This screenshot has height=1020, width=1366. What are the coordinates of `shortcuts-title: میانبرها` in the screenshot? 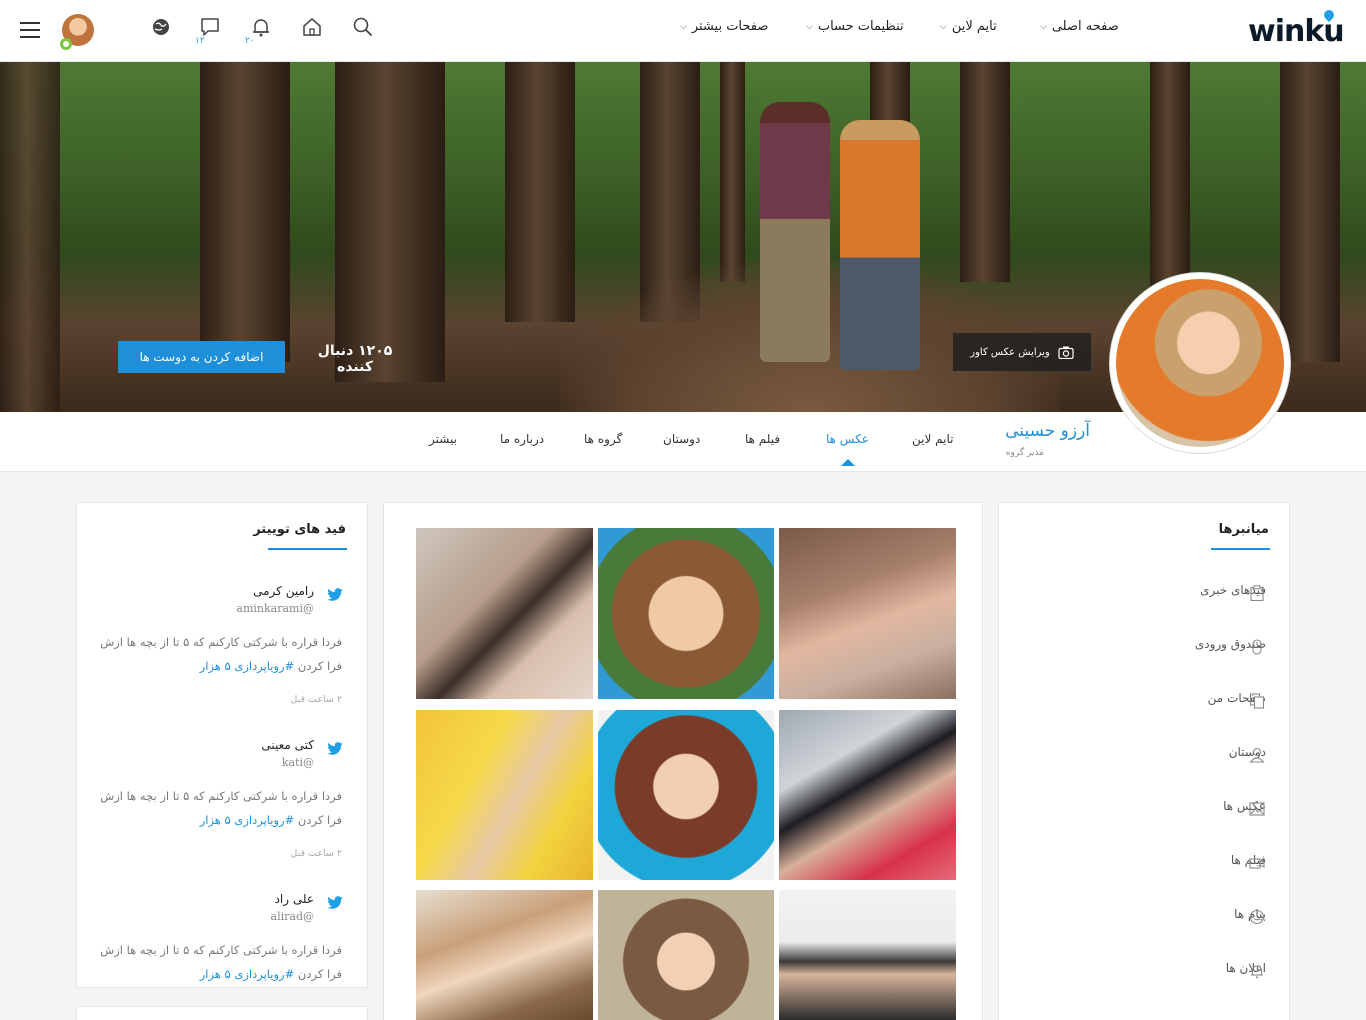 It's located at (1243, 529).